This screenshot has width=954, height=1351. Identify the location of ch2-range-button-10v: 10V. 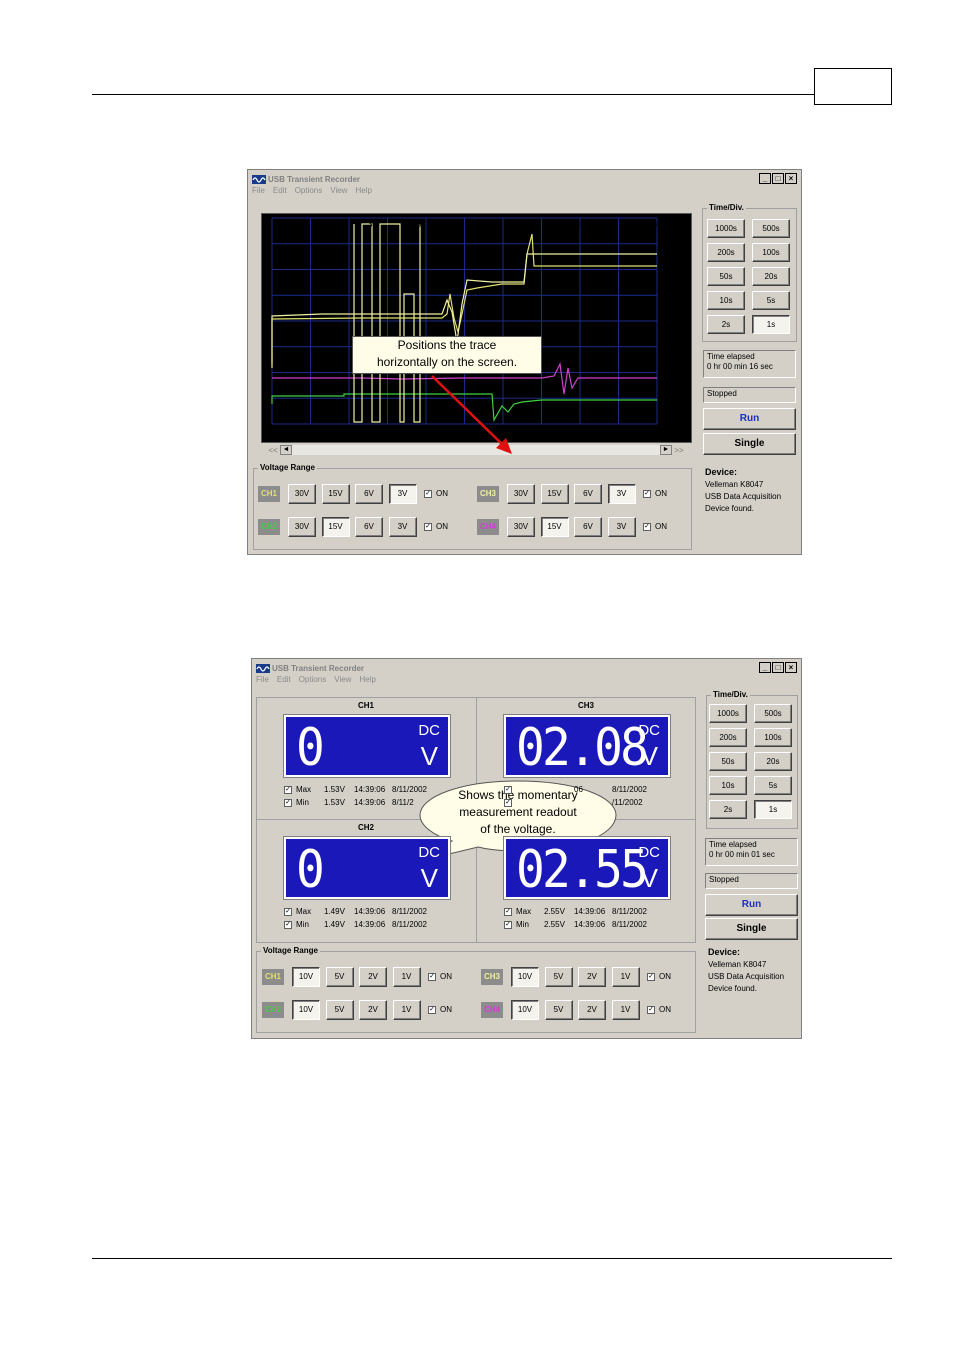
(306, 1010).